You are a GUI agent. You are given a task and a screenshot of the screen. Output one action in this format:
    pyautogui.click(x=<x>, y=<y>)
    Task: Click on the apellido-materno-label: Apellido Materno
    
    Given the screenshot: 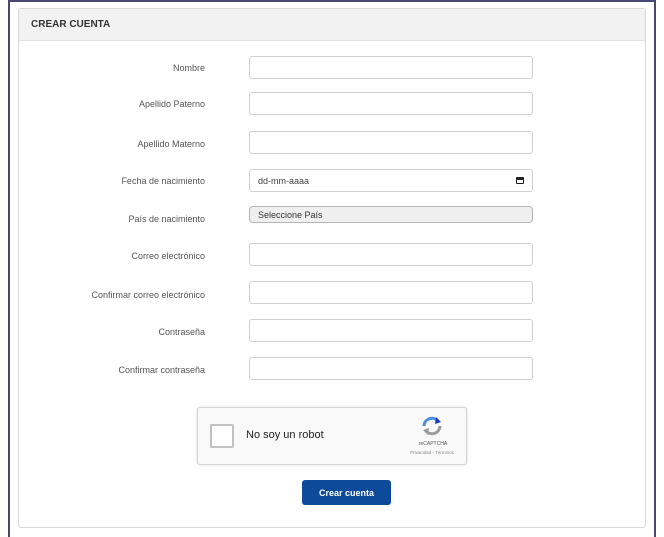 What is the action you would take?
    pyautogui.click(x=171, y=144)
    